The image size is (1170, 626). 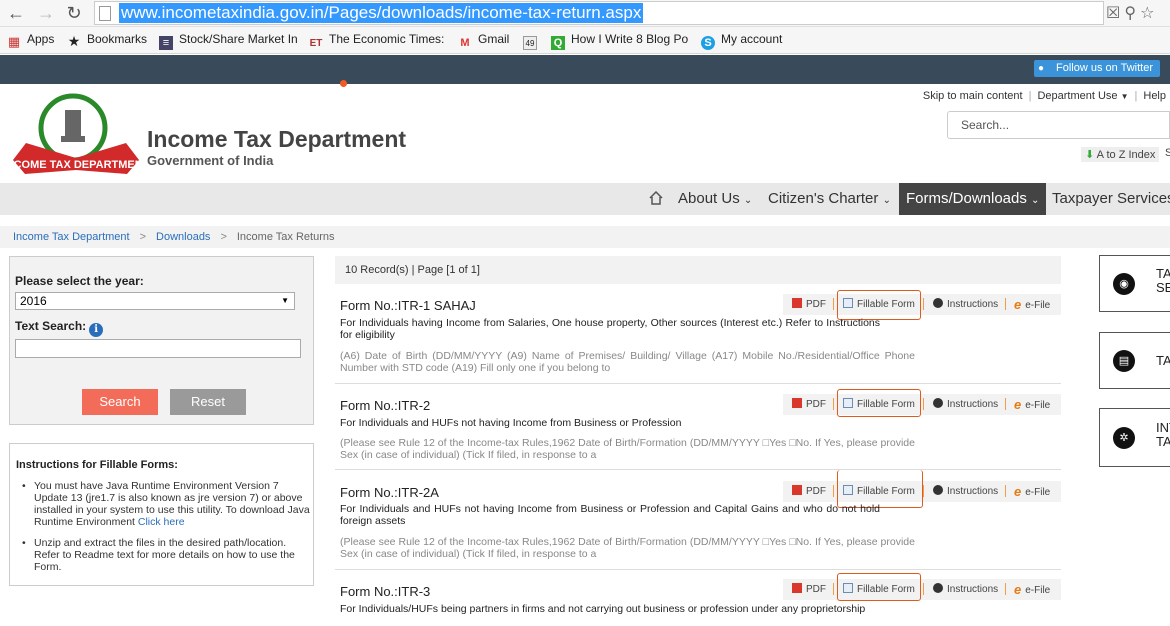 What do you see at coordinates (1163, 280) in the screenshot?
I see `side-panel-label: TA SE` at bounding box center [1163, 280].